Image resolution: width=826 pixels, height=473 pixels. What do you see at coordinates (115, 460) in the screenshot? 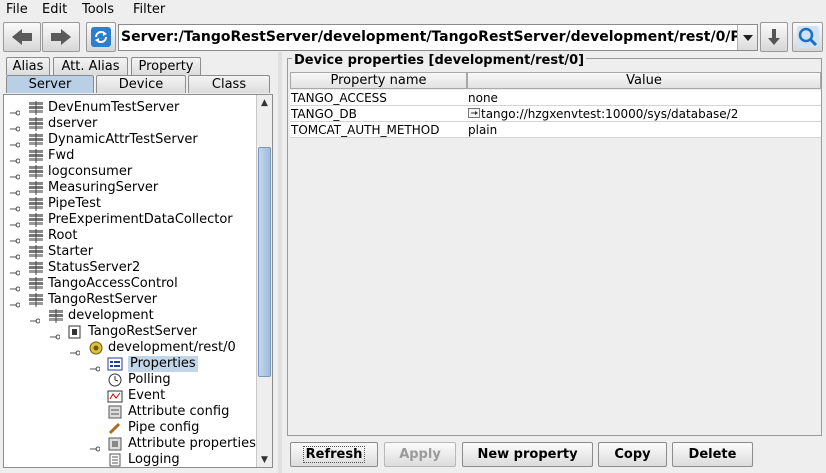
I see `logging-icon` at bounding box center [115, 460].